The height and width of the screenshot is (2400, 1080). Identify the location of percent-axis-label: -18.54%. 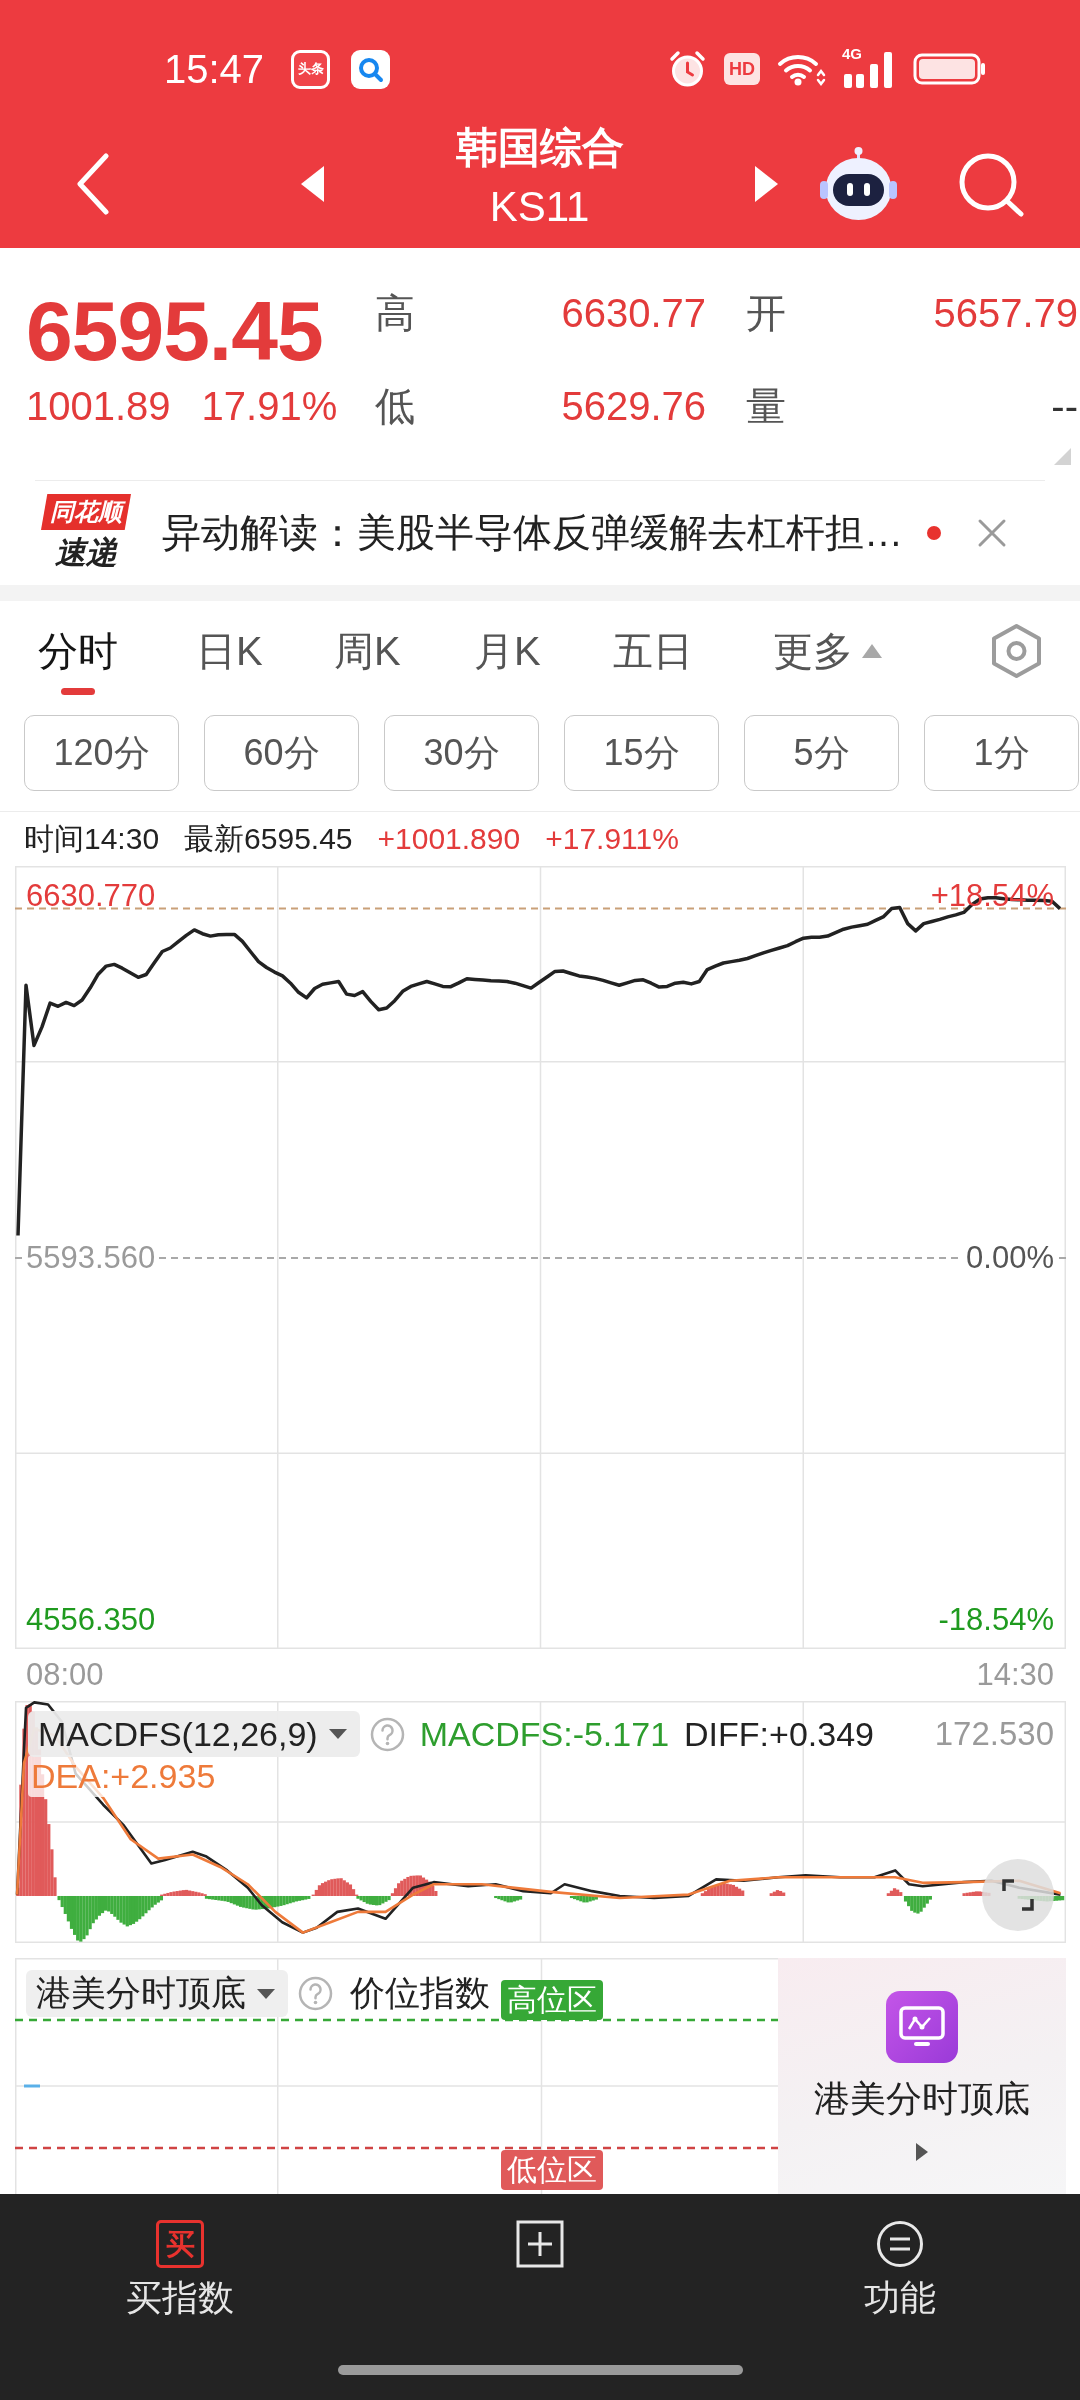
(996, 1619).